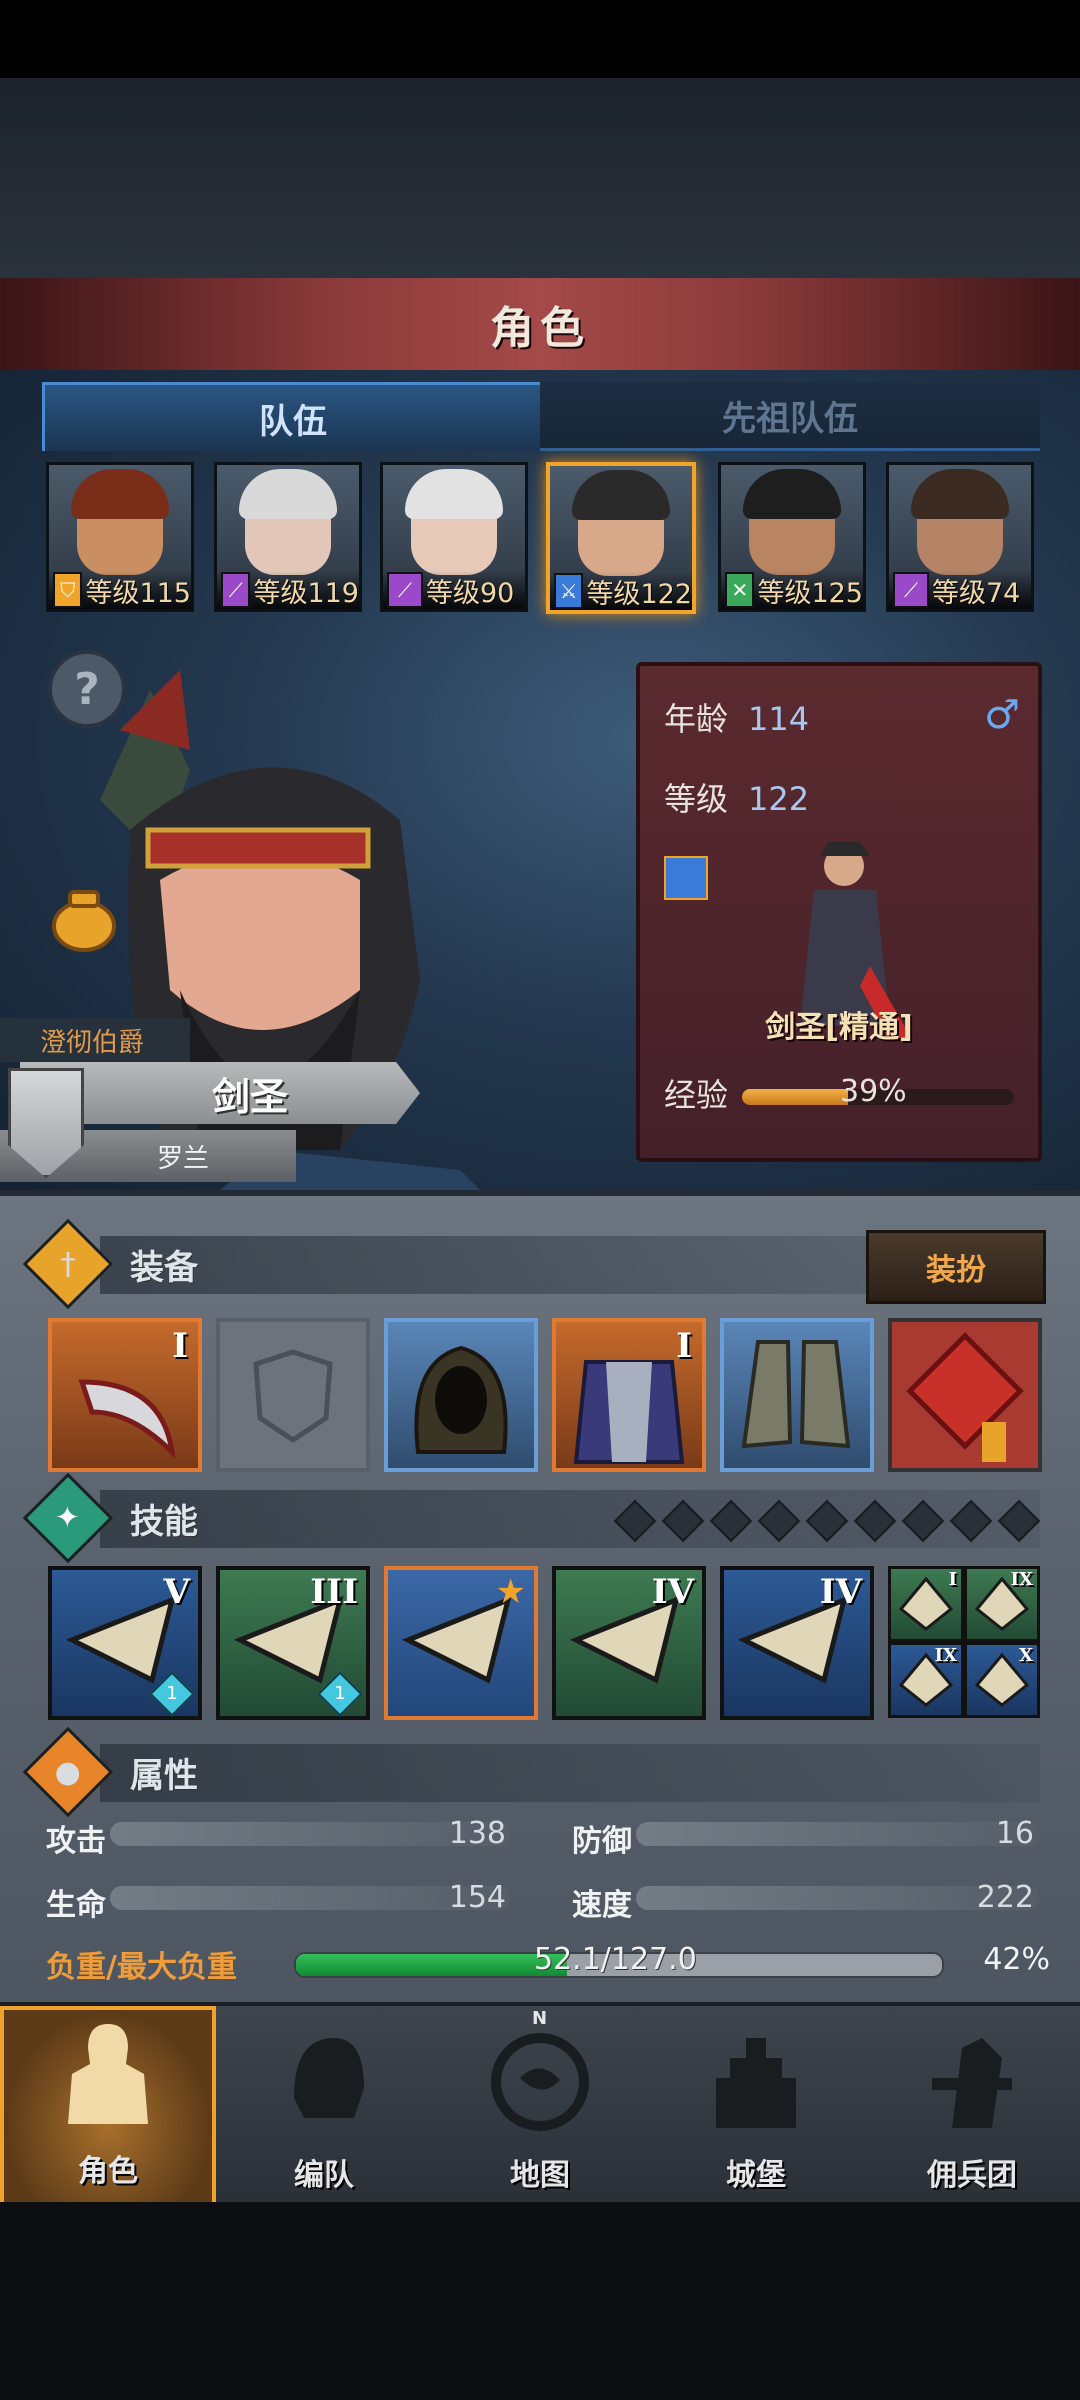  I want to click on hero-name: 罗兰, so click(182, 1158).